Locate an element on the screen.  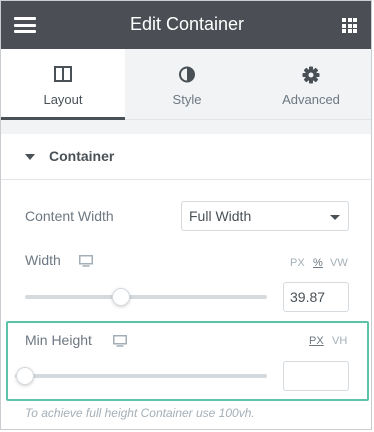
width-input is located at coordinates (316, 297).